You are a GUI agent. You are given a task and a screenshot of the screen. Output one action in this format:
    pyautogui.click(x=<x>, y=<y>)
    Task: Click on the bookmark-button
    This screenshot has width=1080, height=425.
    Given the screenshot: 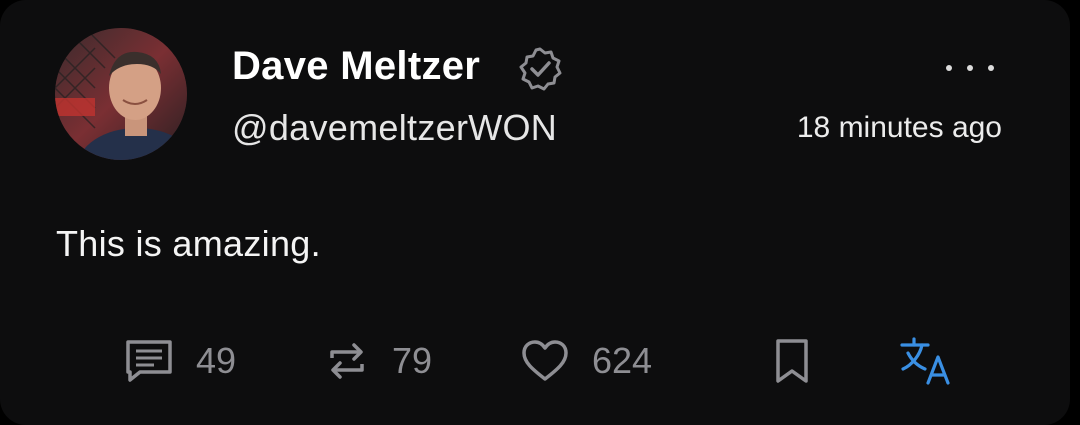 What is the action you would take?
    pyautogui.click(x=792, y=361)
    